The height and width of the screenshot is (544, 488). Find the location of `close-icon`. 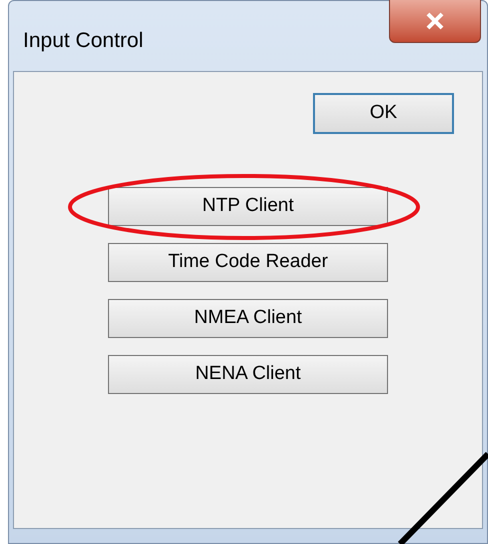

close-icon is located at coordinates (435, 21).